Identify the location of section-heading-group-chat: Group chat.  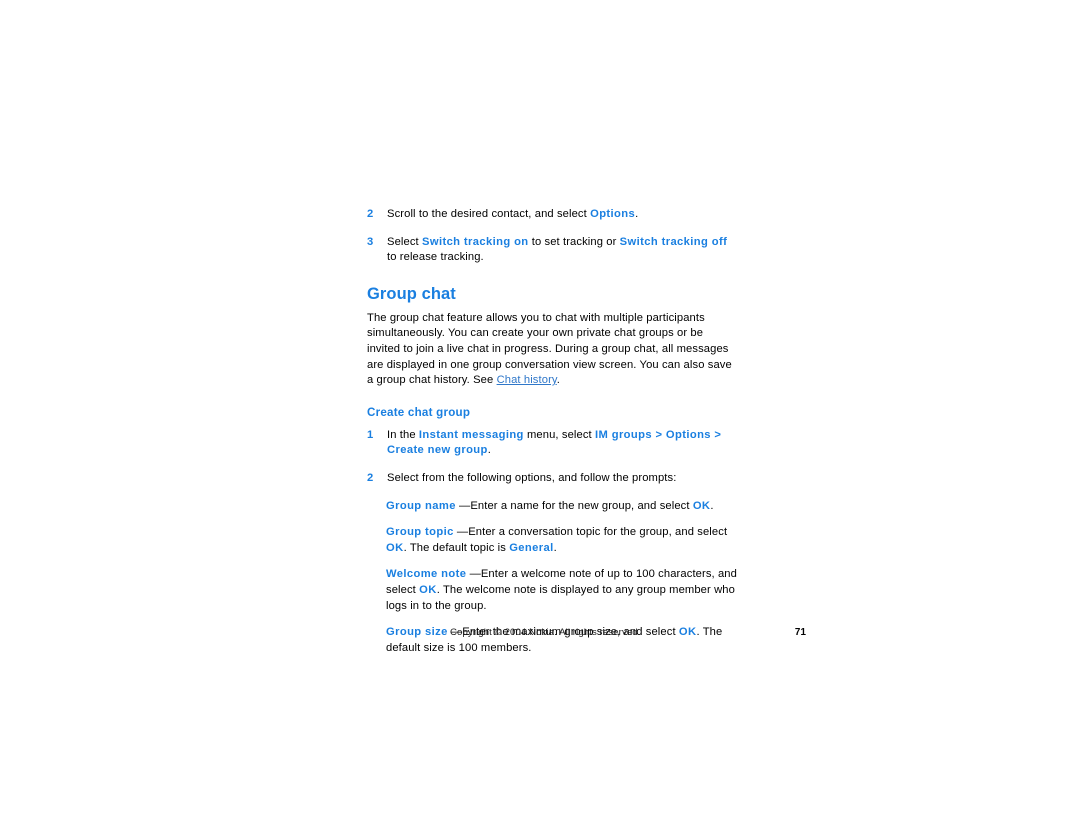
(411, 293).